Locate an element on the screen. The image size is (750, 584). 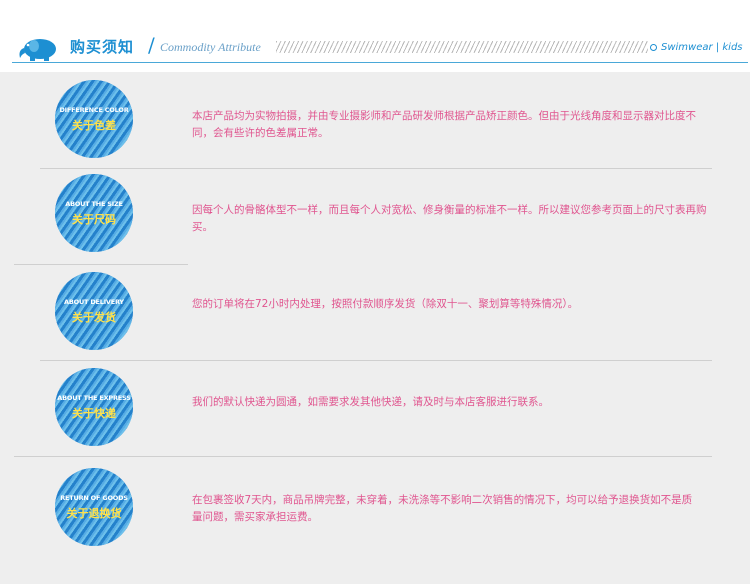
badge-en-label: RETURN OF GOODS is located at coordinates (94, 498).